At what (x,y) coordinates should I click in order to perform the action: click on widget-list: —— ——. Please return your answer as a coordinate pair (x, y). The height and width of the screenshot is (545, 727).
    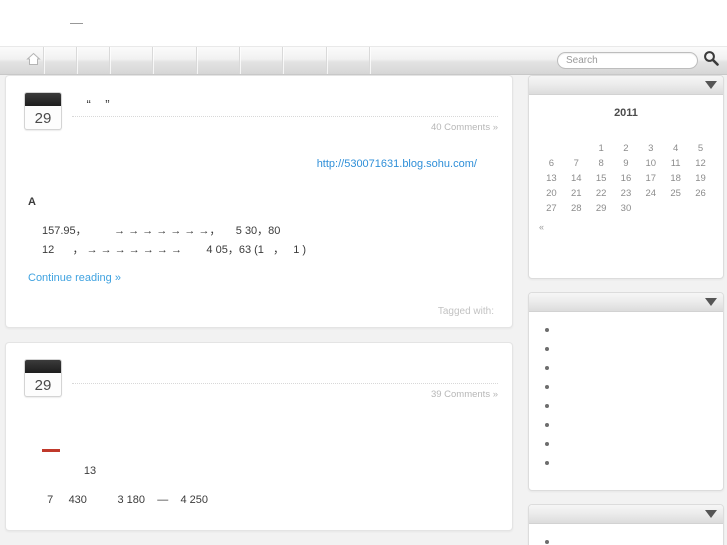
    Looking at the image, I should click on (626, 538).